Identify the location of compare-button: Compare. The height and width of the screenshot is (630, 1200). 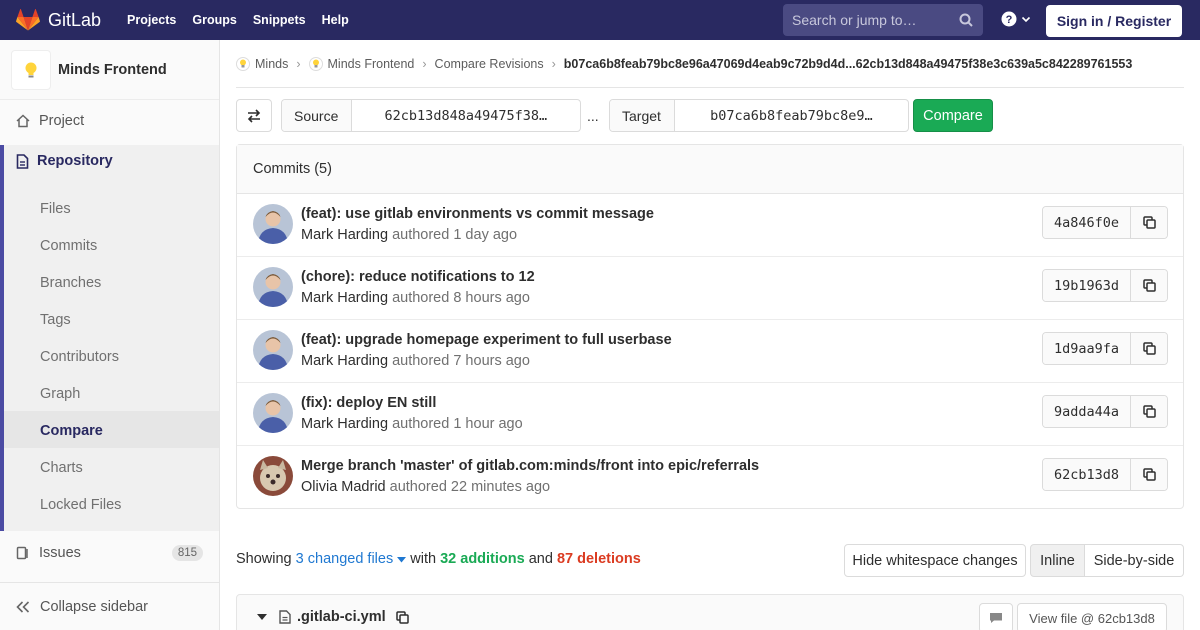
(953, 115).